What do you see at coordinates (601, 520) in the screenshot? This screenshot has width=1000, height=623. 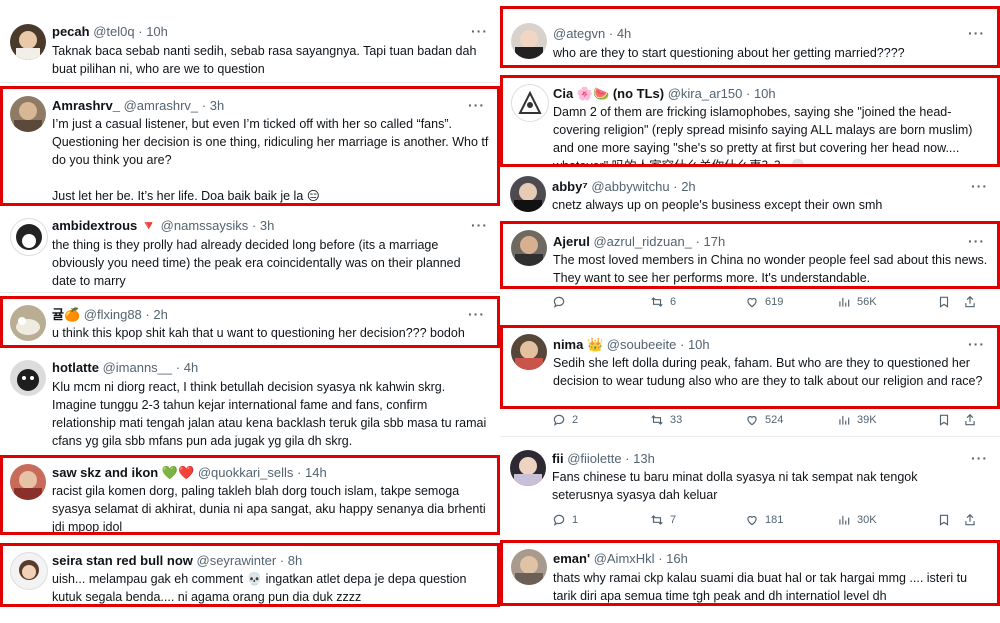 I see `reply-button: 1` at bounding box center [601, 520].